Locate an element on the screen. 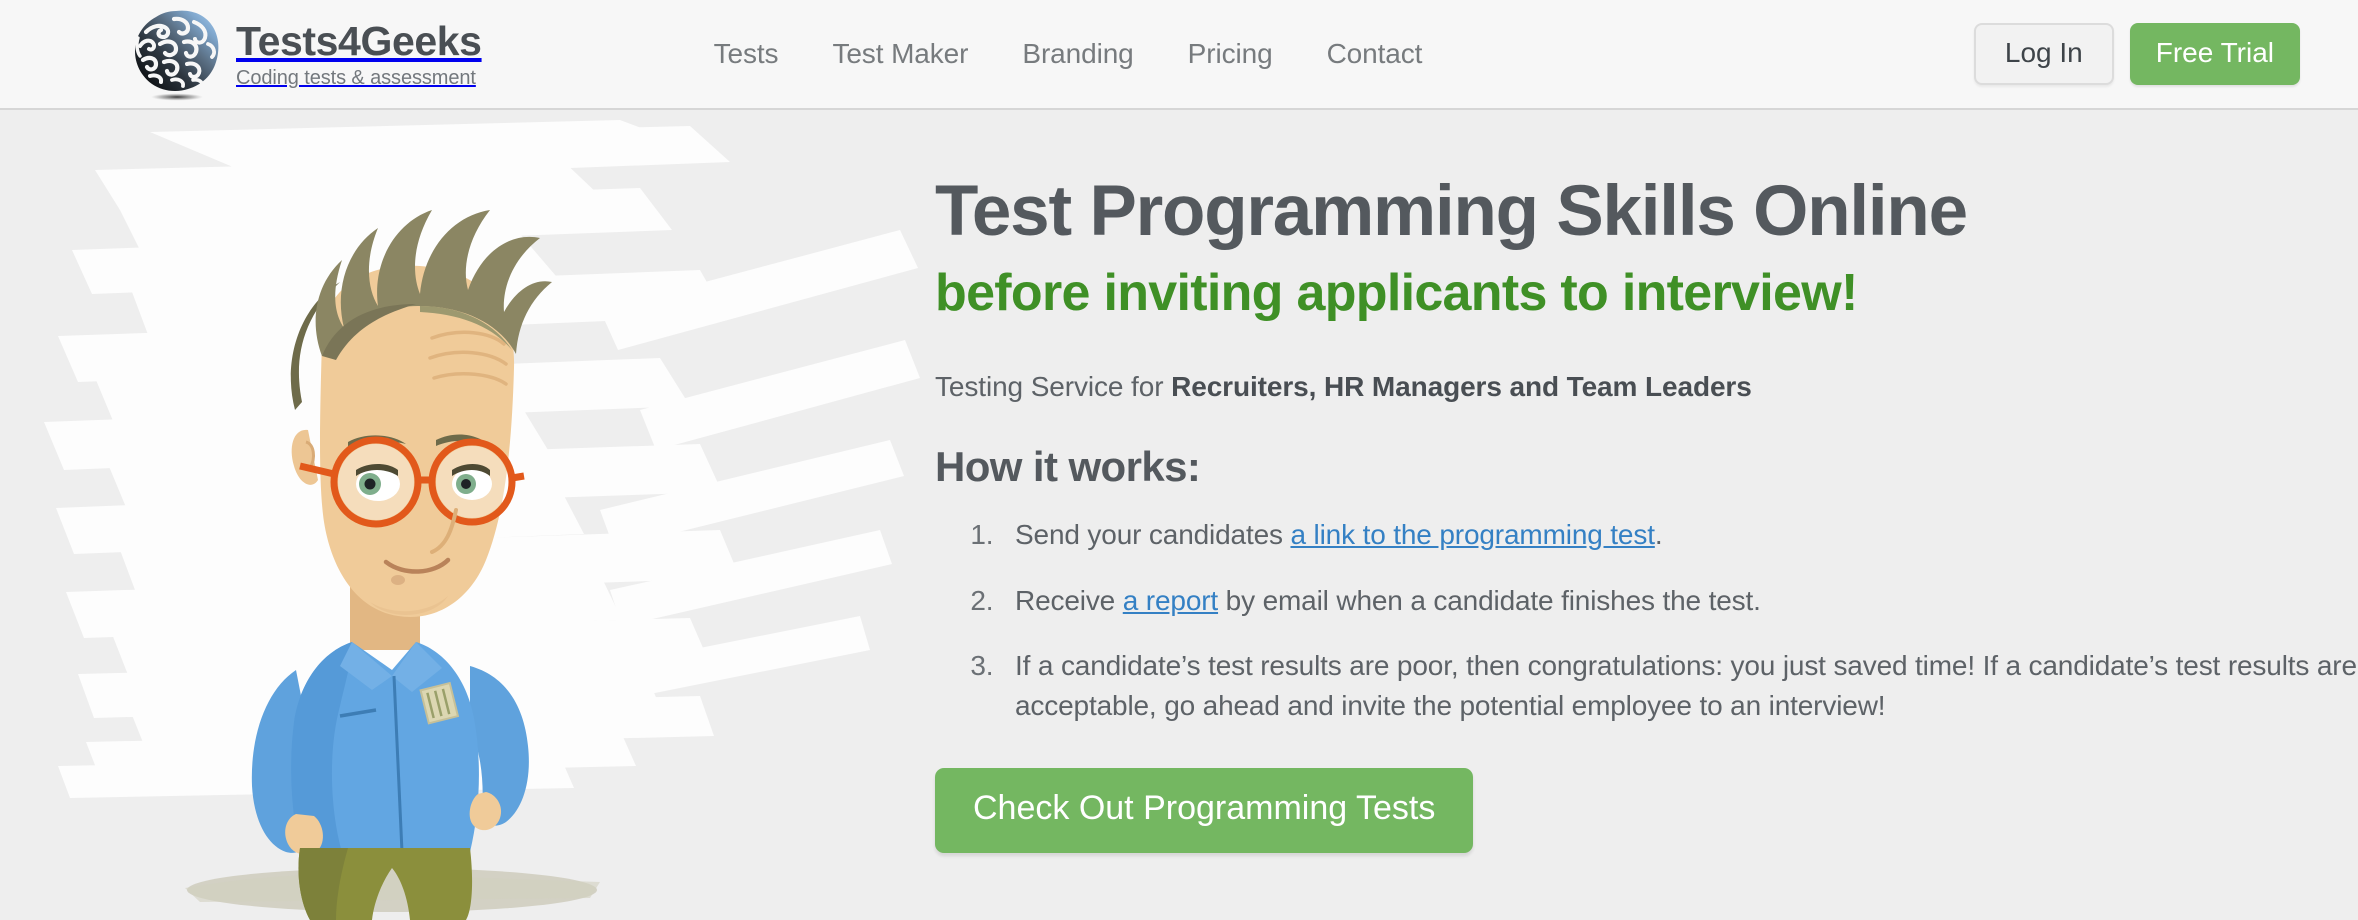 This screenshot has height=920, width=2358. brand-tagline: Coding tests & assessment is located at coordinates (356, 78).